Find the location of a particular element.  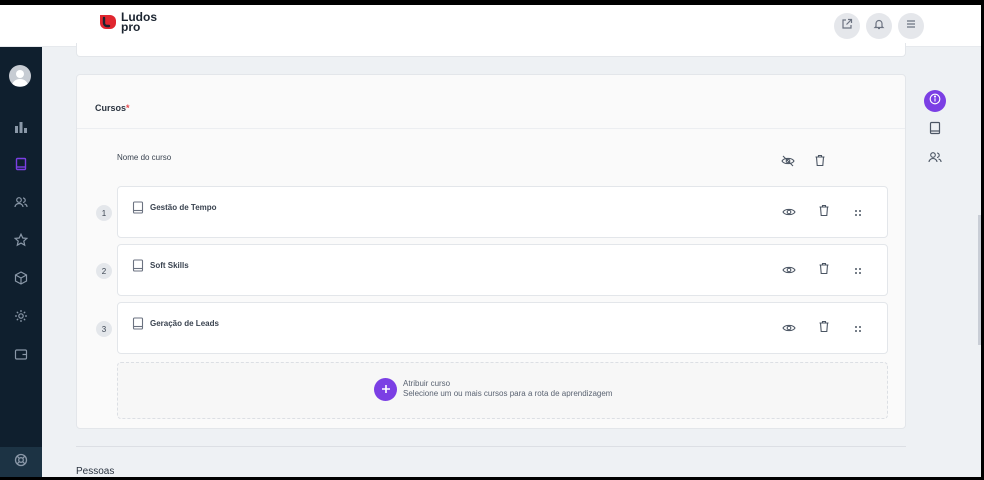

left-sidebar is located at coordinates (21, 262).